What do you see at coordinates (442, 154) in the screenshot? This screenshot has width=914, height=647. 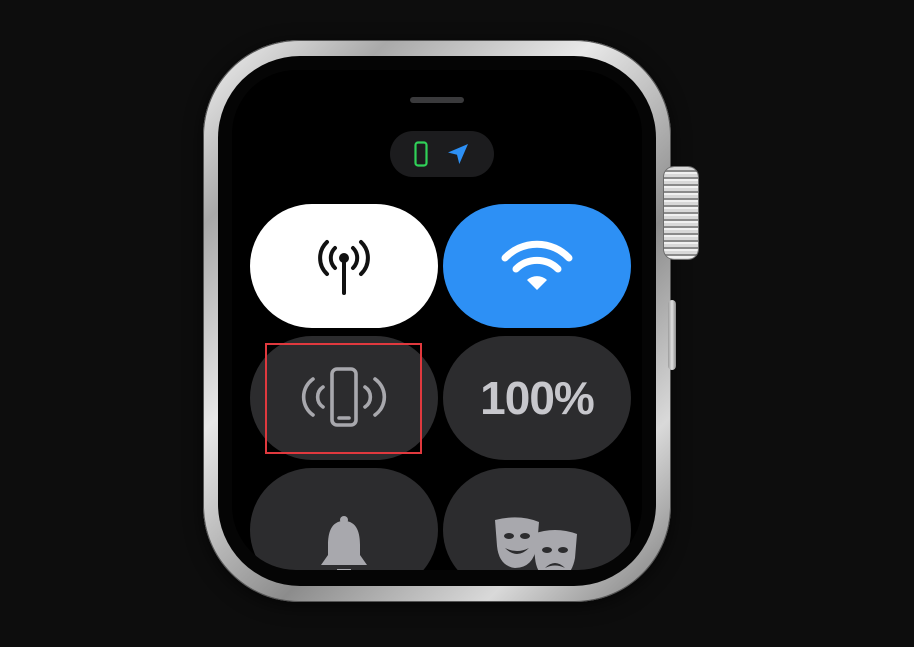 I see `status-indicator-pill` at bounding box center [442, 154].